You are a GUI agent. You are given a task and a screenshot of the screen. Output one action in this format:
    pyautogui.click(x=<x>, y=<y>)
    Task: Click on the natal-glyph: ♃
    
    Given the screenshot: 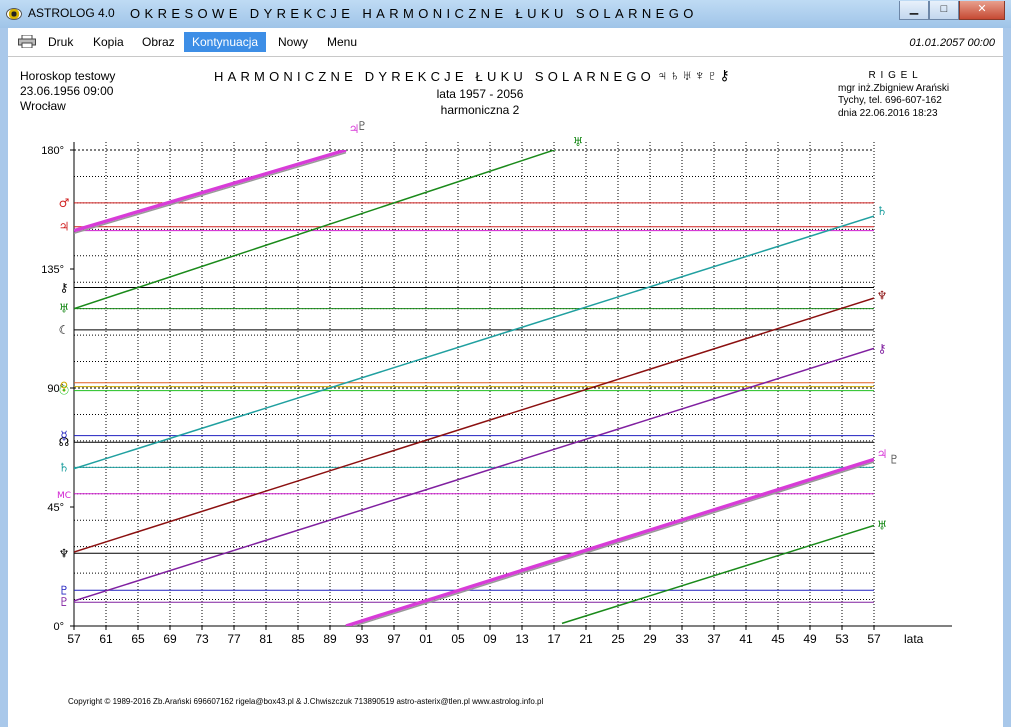 What is the action you would take?
    pyautogui.click(x=64, y=227)
    